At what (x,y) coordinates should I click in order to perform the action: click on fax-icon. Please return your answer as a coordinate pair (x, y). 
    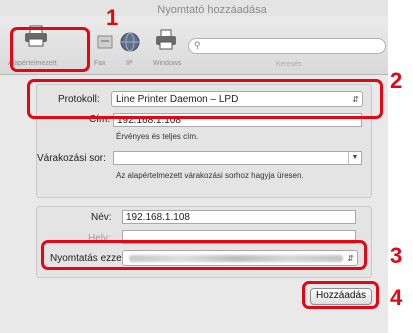
    Looking at the image, I should click on (105, 42).